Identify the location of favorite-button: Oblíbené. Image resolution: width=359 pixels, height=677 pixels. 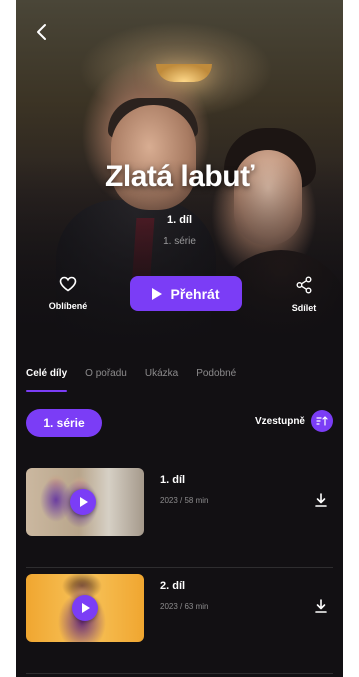
(68, 295).